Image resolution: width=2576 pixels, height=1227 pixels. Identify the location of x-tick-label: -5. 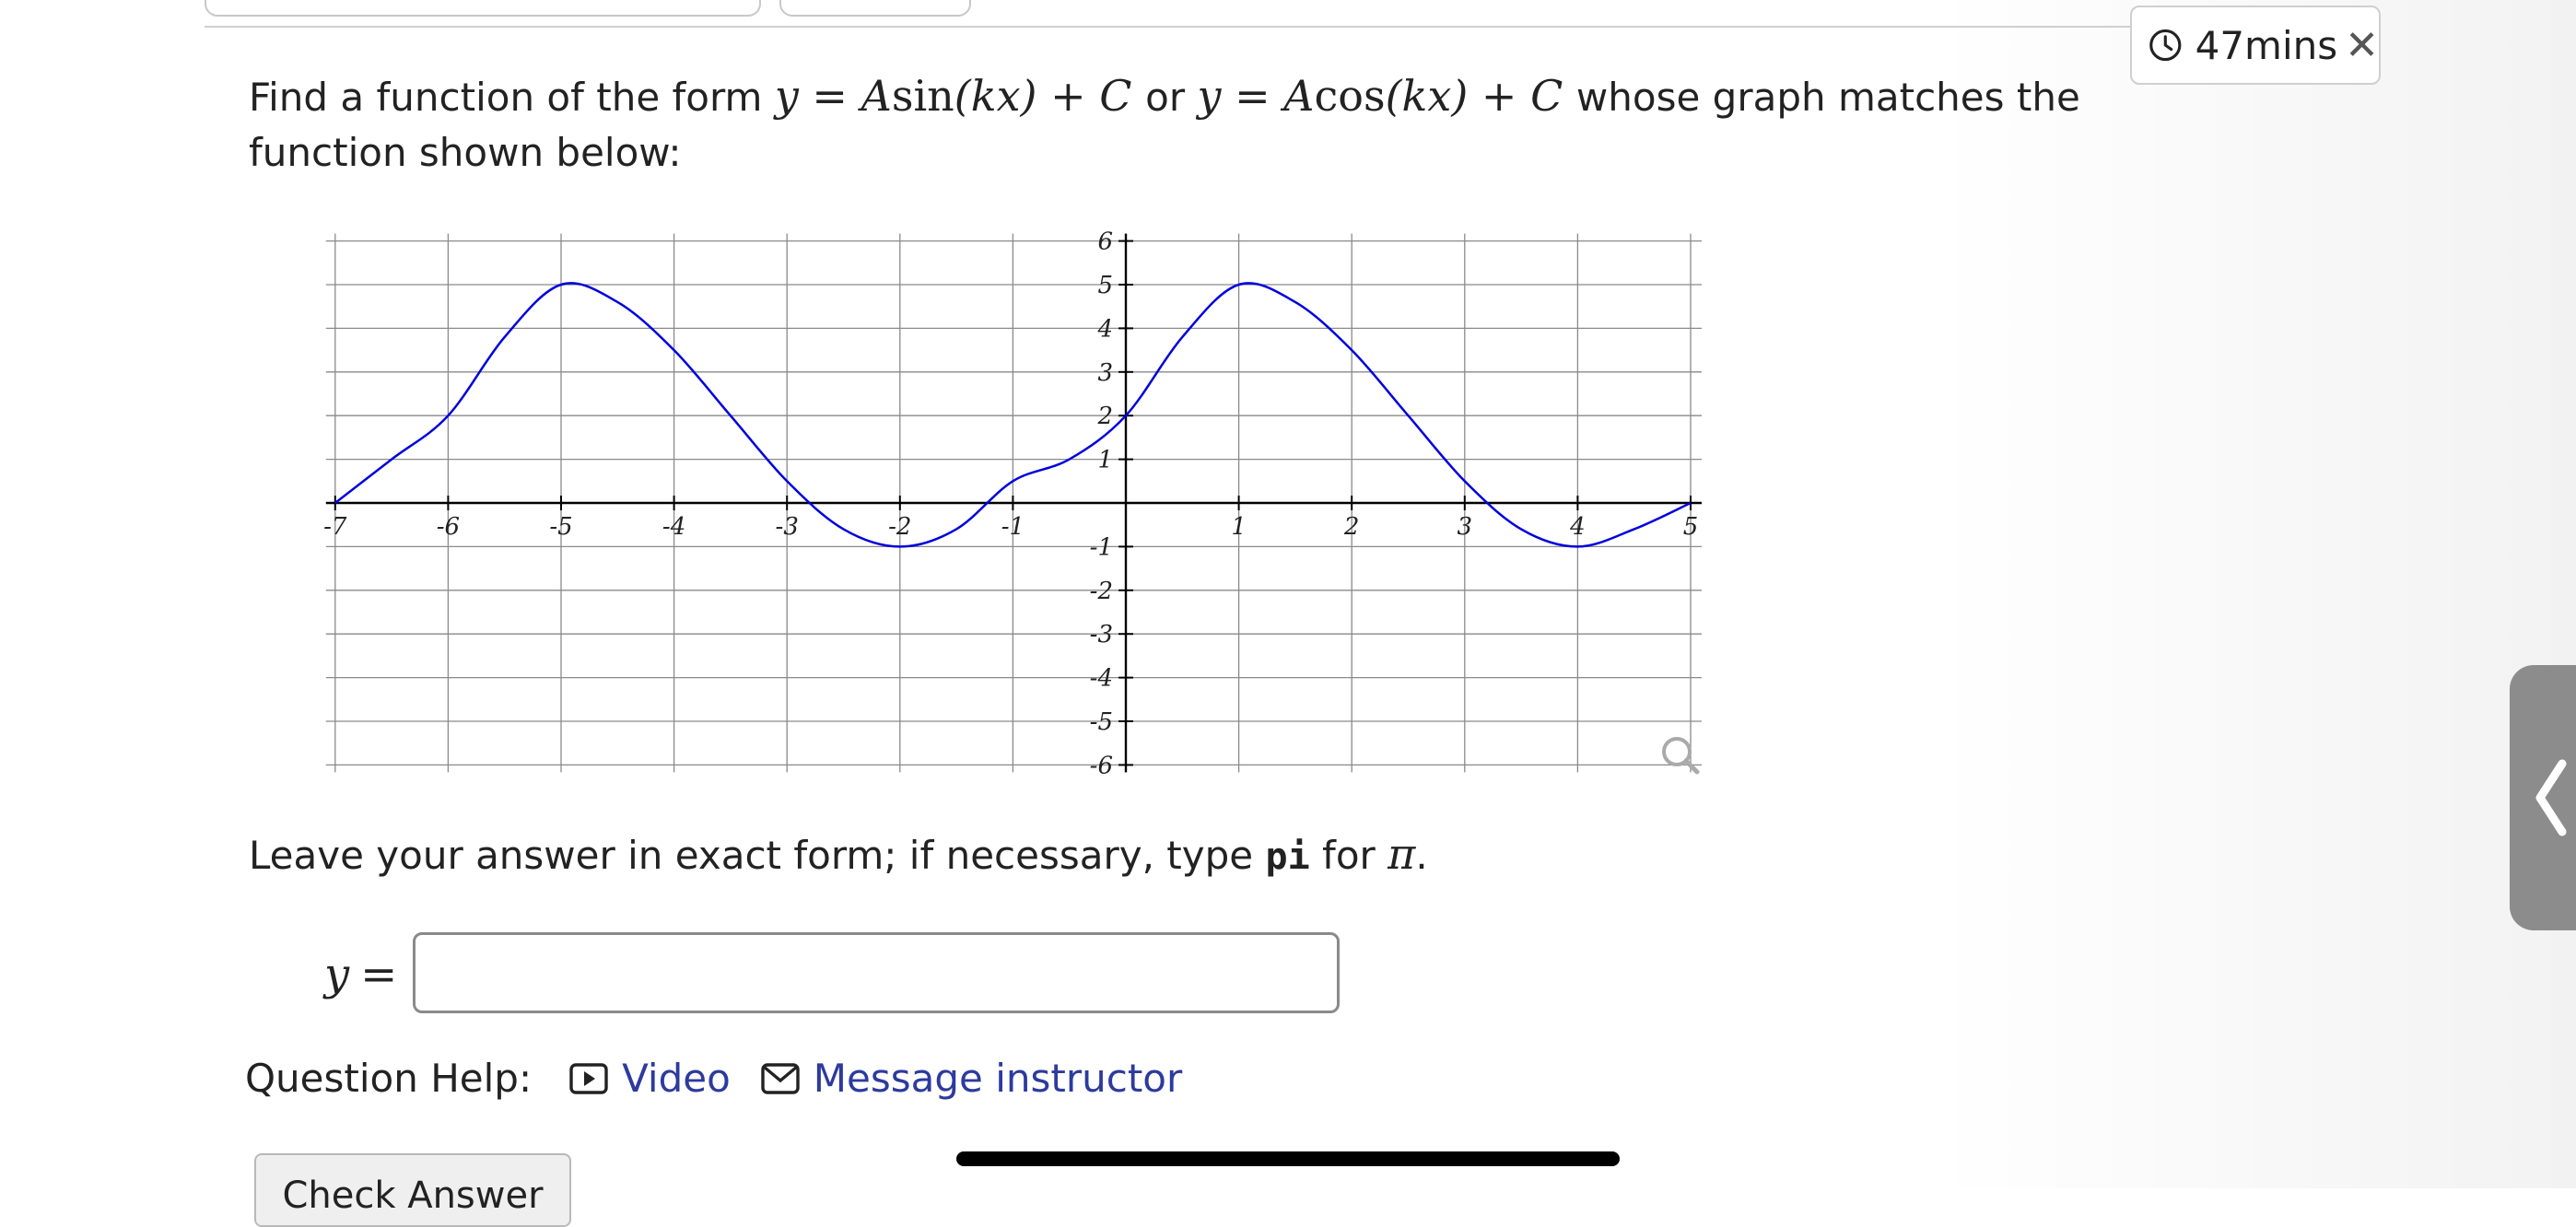
(560, 527).